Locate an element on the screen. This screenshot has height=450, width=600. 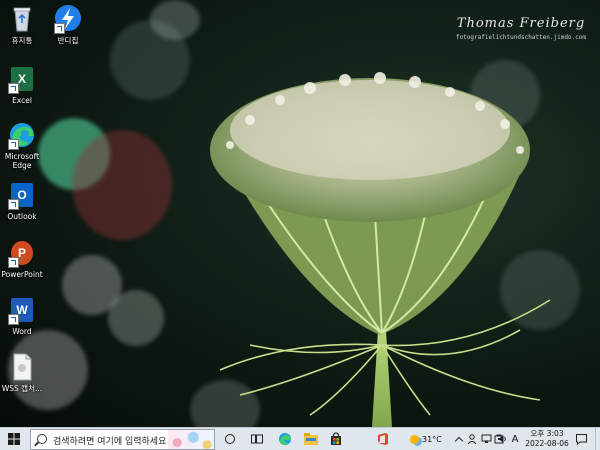
search-highlight-art is located at coordinates (191, 439).